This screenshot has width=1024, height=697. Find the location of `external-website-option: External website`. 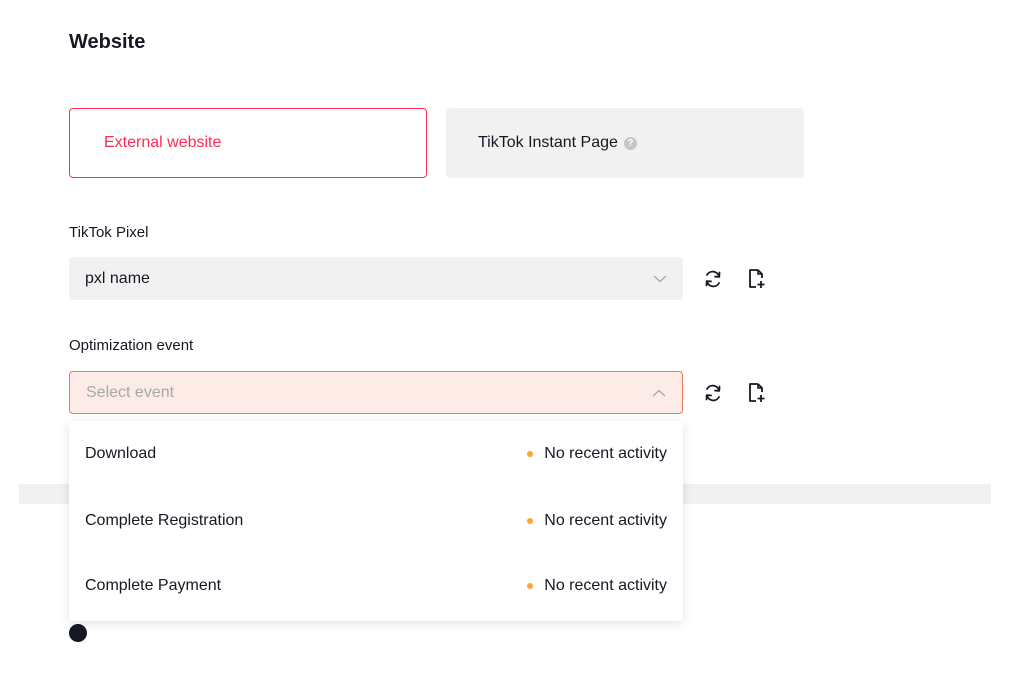

external-website-option: External website is located at coordinates (248, 143).